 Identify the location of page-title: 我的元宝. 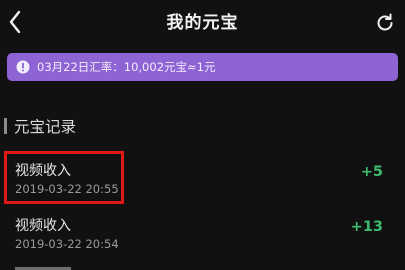
(202, 23).